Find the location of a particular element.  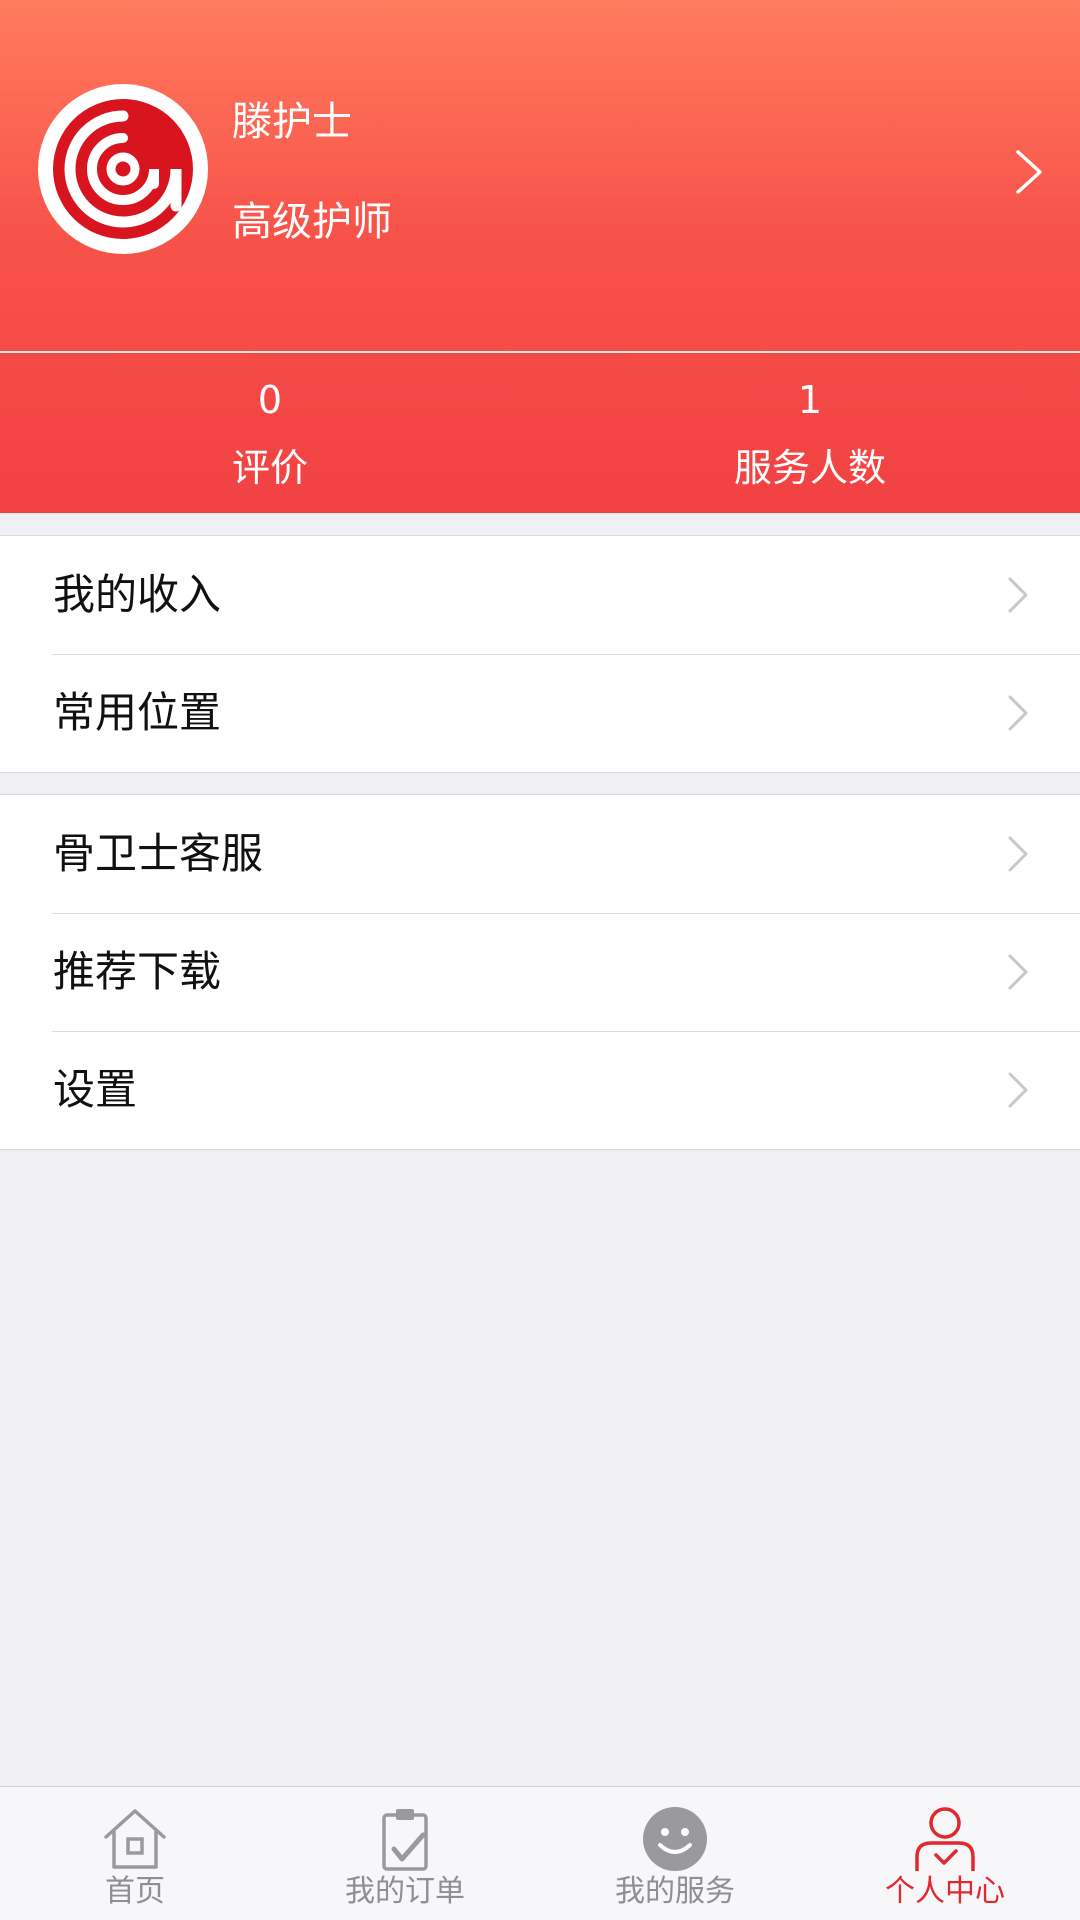

menu-item-label: 我的收入 is located at coordinates (137, 594).